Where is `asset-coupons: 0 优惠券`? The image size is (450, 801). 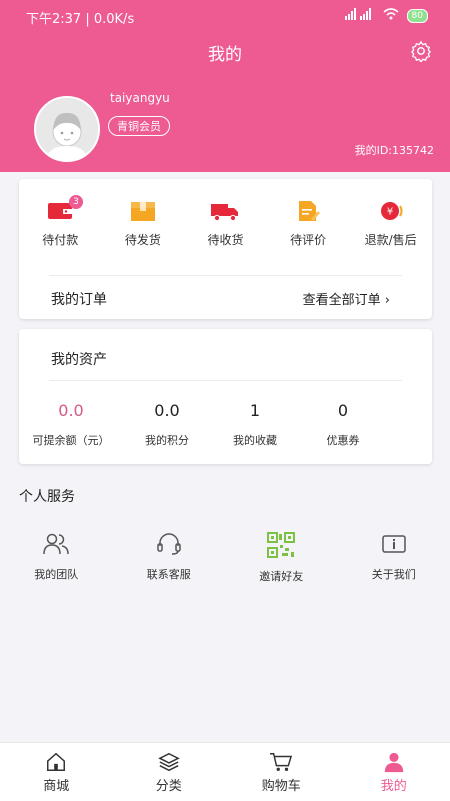 asset-coupons: 0 优惠券 is located at coordinates (343, 424).